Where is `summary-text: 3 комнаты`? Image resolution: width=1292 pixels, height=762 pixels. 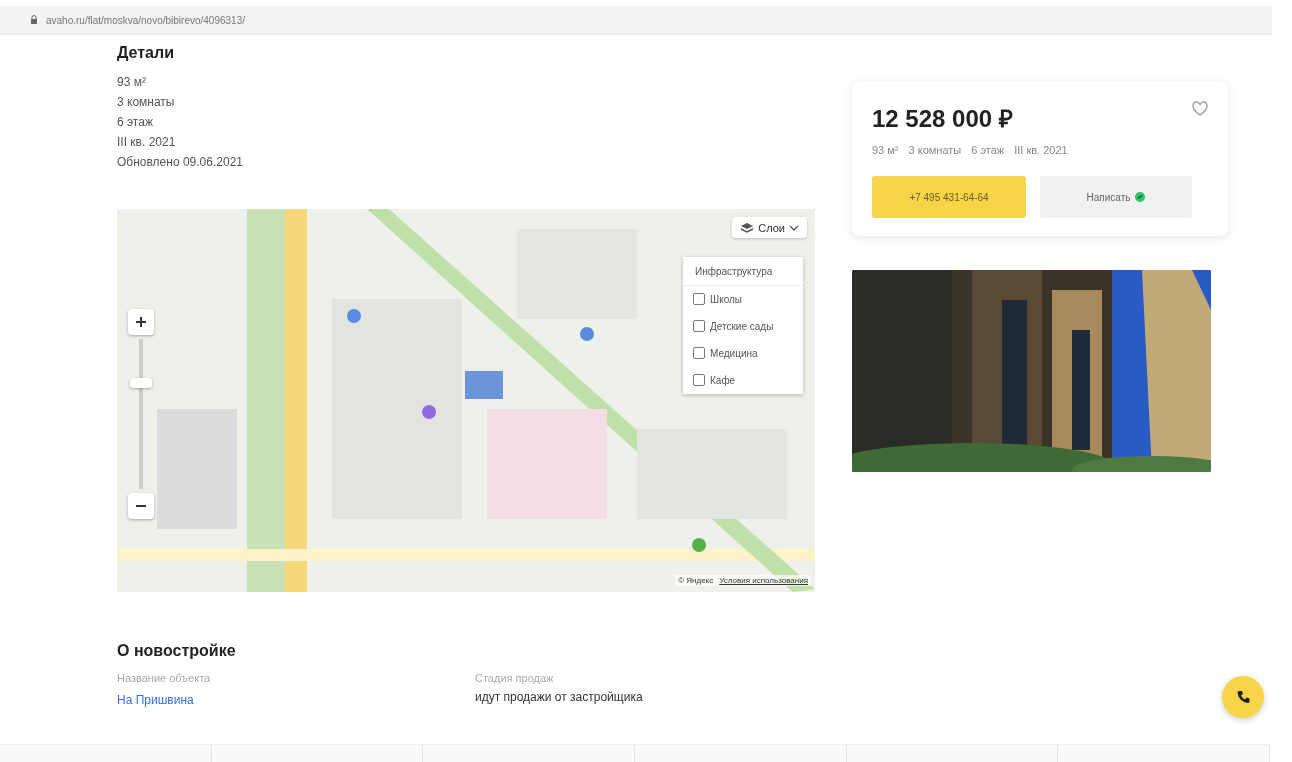
summary-text: 3 комнаты is located at coordinates (935, 150).